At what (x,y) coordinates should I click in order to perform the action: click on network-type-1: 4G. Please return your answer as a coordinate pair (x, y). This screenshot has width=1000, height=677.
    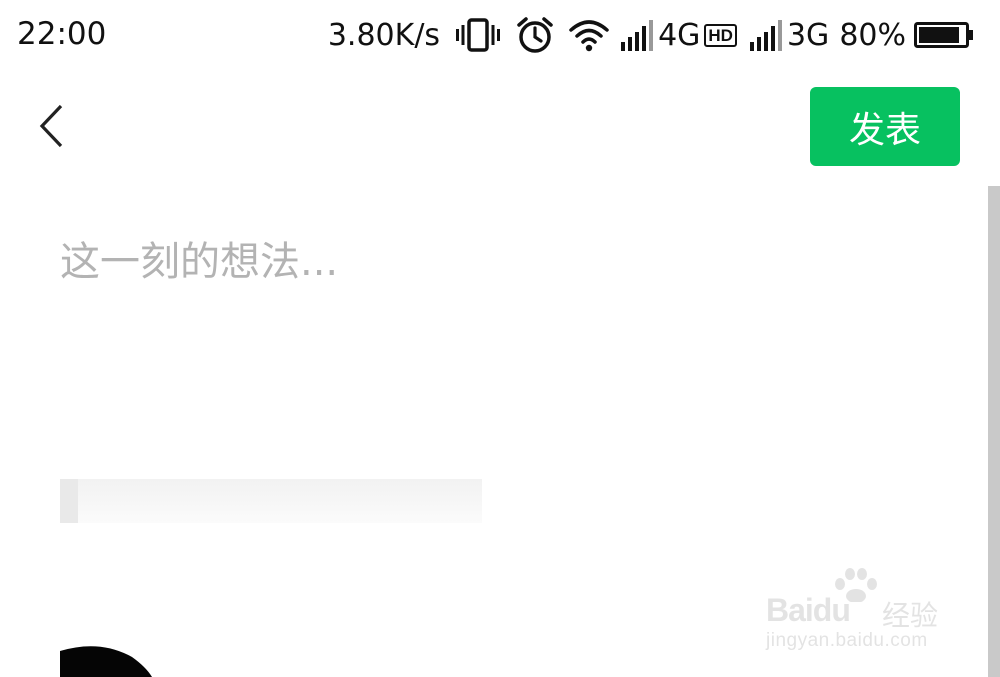
    Looking at the image, I should click on (679, 35).